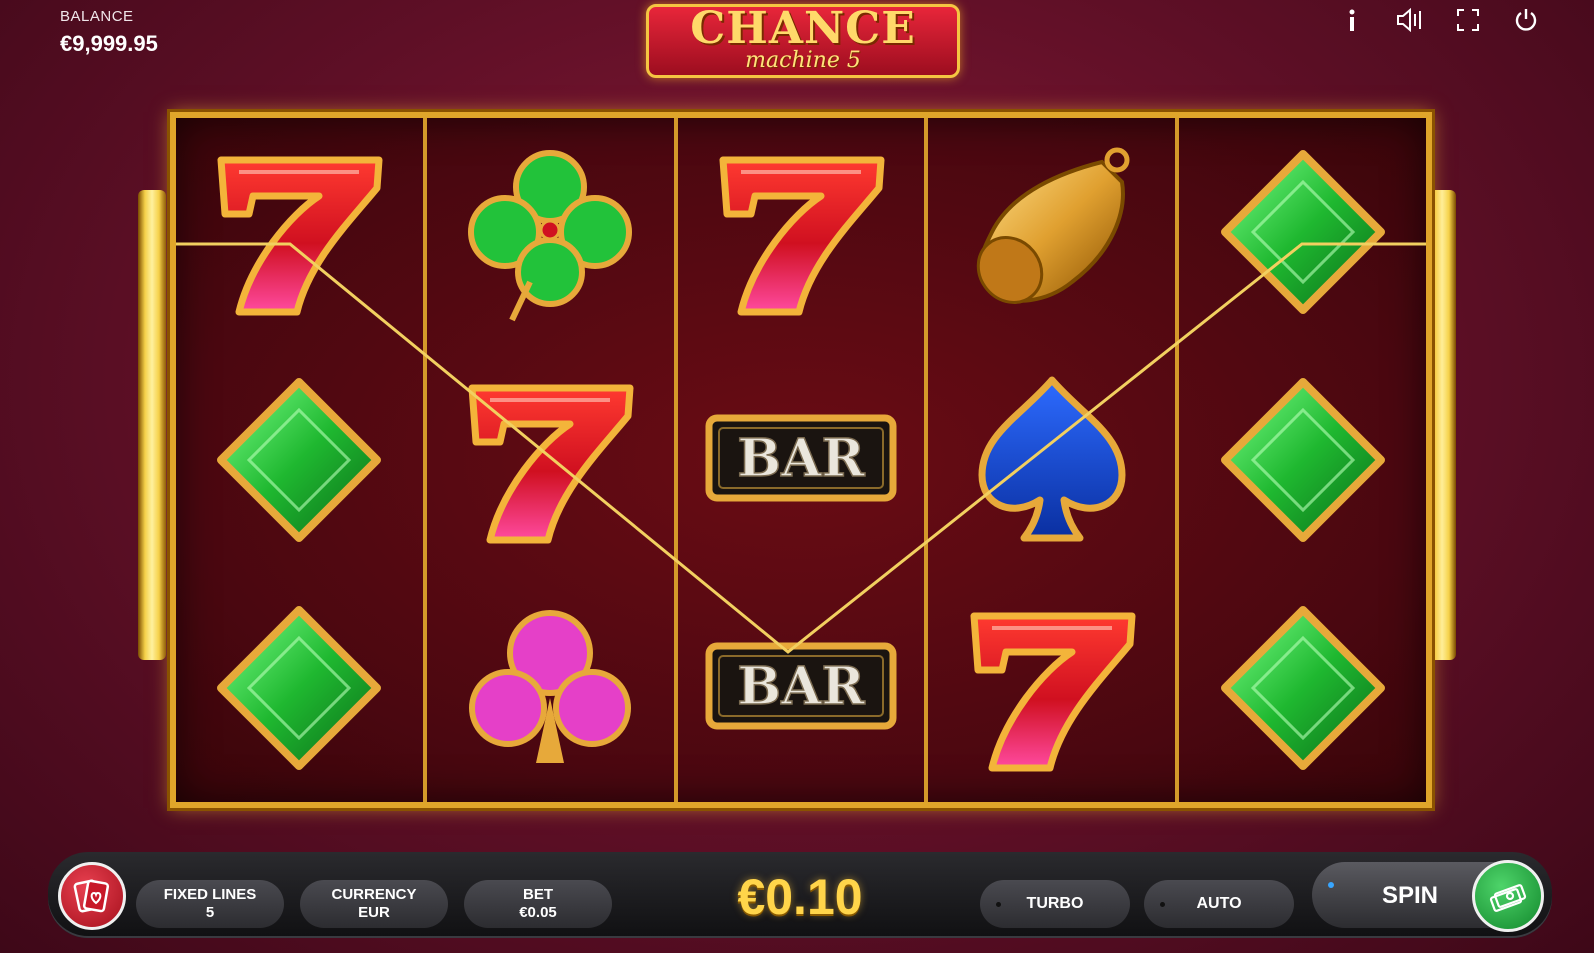 The height and width of the screenshot is (953, 1594). What do you see at coordinates (152, 425) in the screenshot?
I see `reel-frame-left-pillar` at bounding box center [152, 425].